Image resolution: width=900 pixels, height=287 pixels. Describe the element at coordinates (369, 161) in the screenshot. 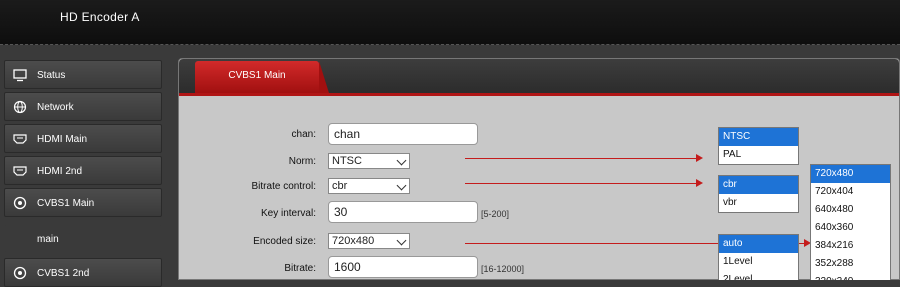

I see `norm-select: NTSC` at that location.